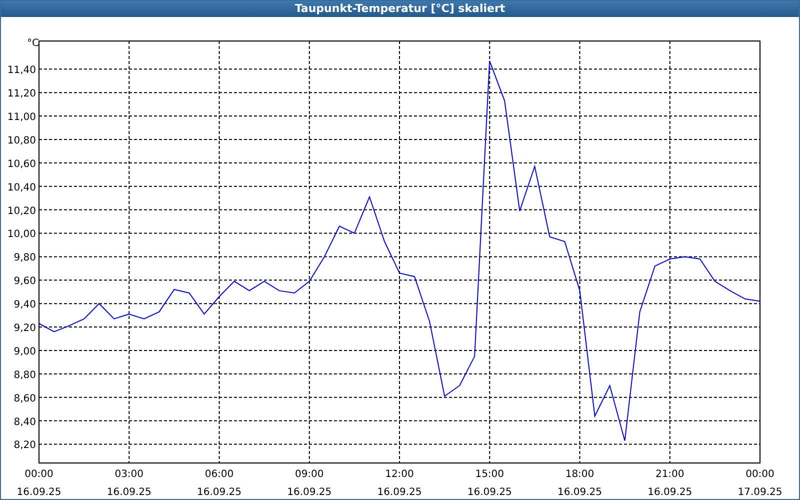  I want to click on y-axis-unit: °C, so click(33, 43).